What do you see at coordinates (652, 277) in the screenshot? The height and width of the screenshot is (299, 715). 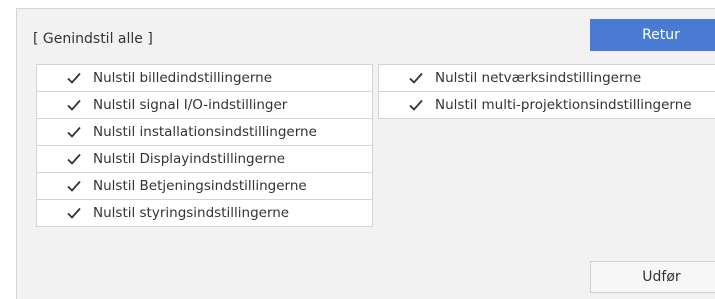 I see `execute-button: Udfør` at bounding box center [652, 277].